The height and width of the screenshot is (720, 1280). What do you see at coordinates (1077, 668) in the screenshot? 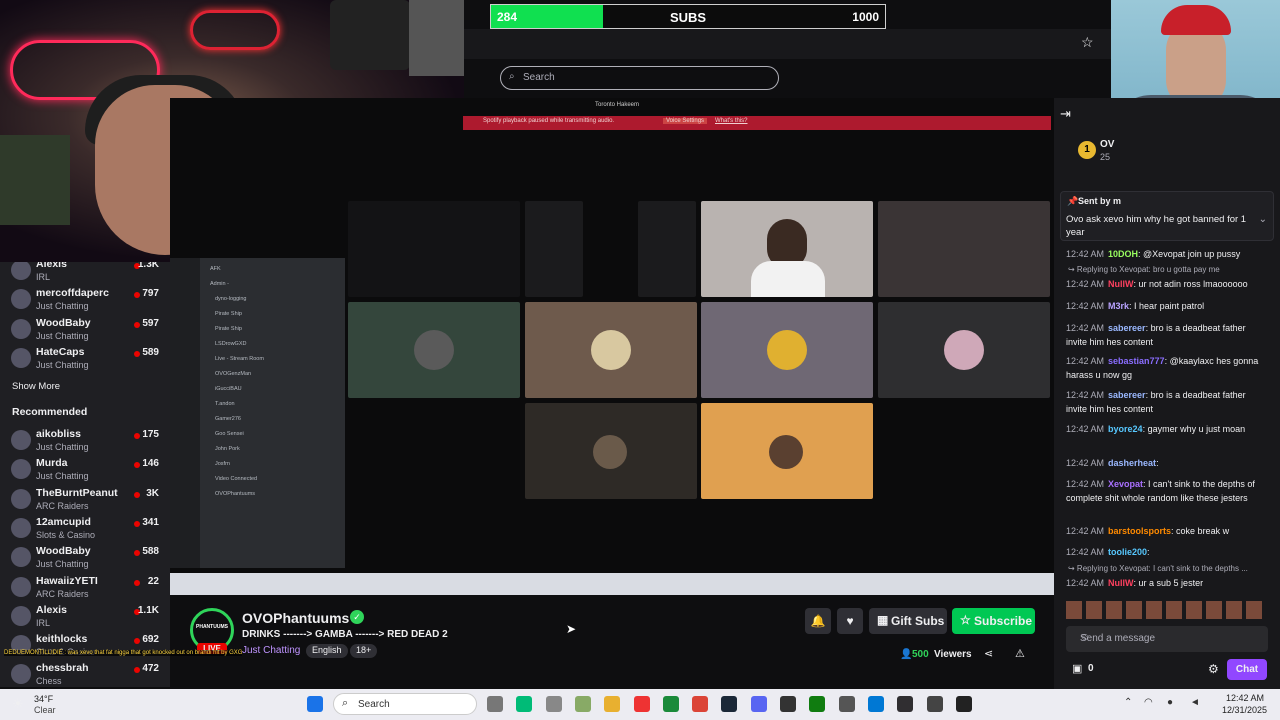
I see `channel-points-icon: ▣` at bounding box center [1077, 668].